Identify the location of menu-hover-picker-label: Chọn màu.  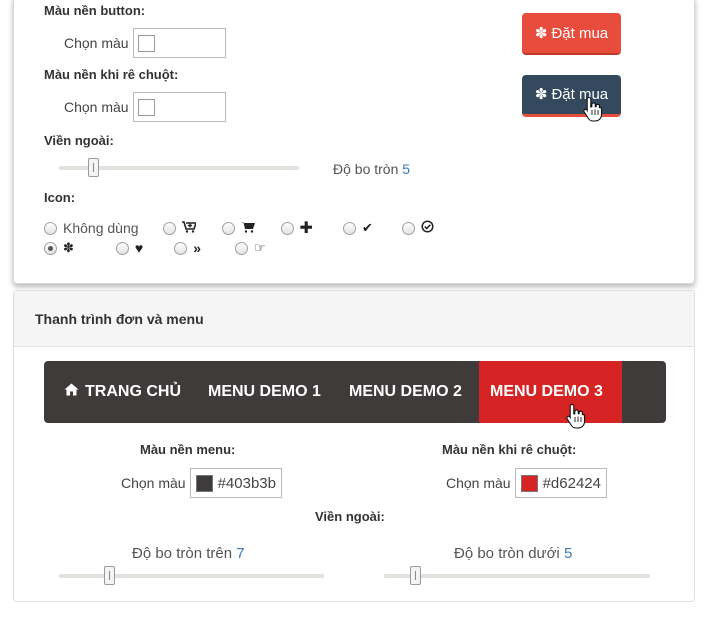
(478, 483).